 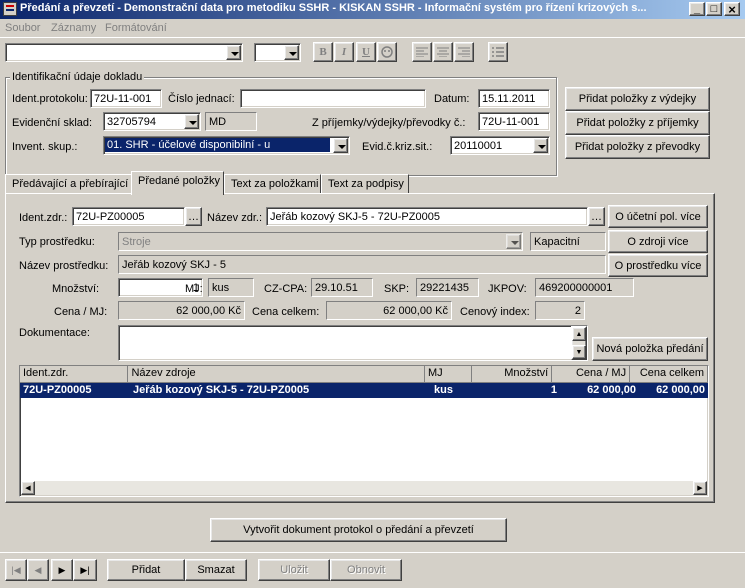 I want to click on underline-button: U, so click(x=366, y=52).